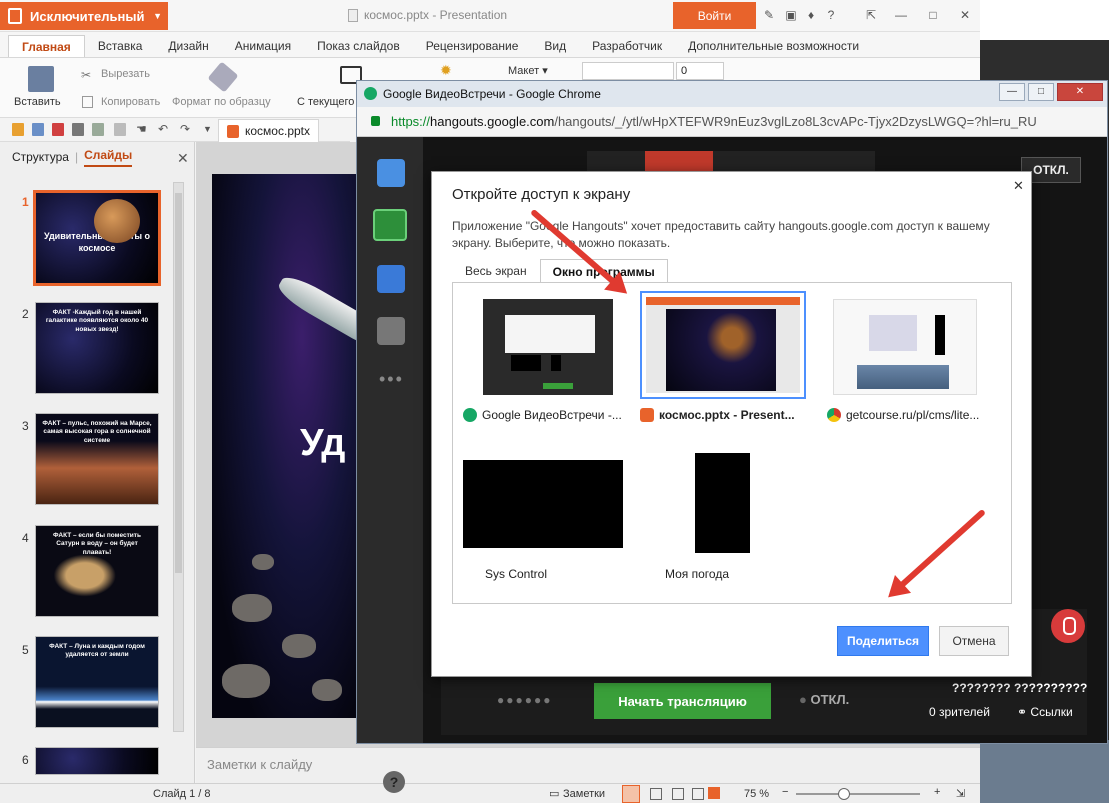 This screenshot has height=803, width=1109. What do you see at coordinates (358, 46) in the screenshot?
I see `menu-slideshow: Показ слайдов` at bounding box center [358, 46].